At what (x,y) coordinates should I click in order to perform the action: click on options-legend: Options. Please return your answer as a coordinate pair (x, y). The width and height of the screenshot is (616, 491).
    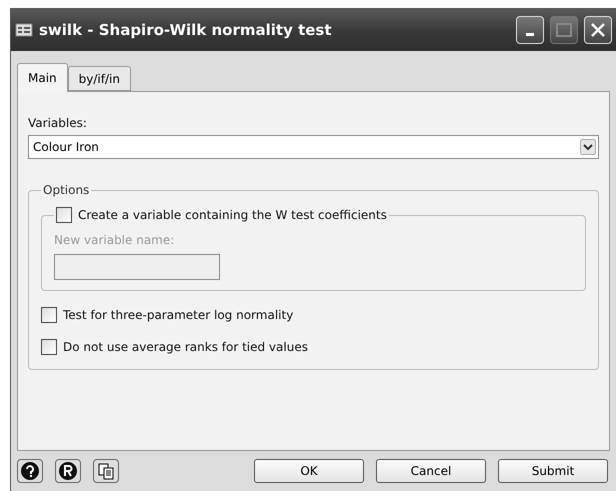
    Looking at the image, I should click on (66, 190).